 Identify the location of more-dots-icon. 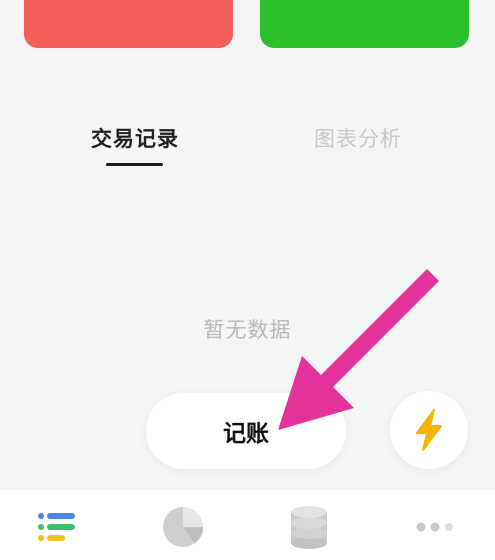
(434, 527).